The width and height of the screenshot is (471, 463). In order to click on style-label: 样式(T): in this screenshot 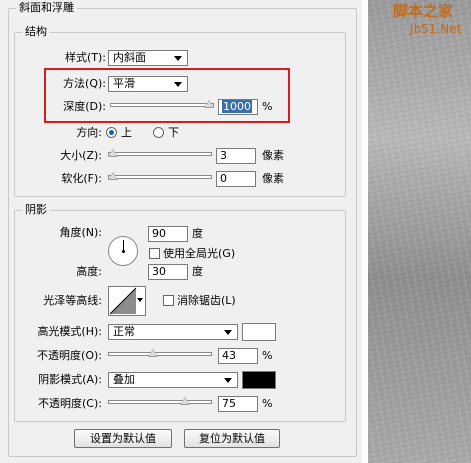, I will do `click(85, 57)`.